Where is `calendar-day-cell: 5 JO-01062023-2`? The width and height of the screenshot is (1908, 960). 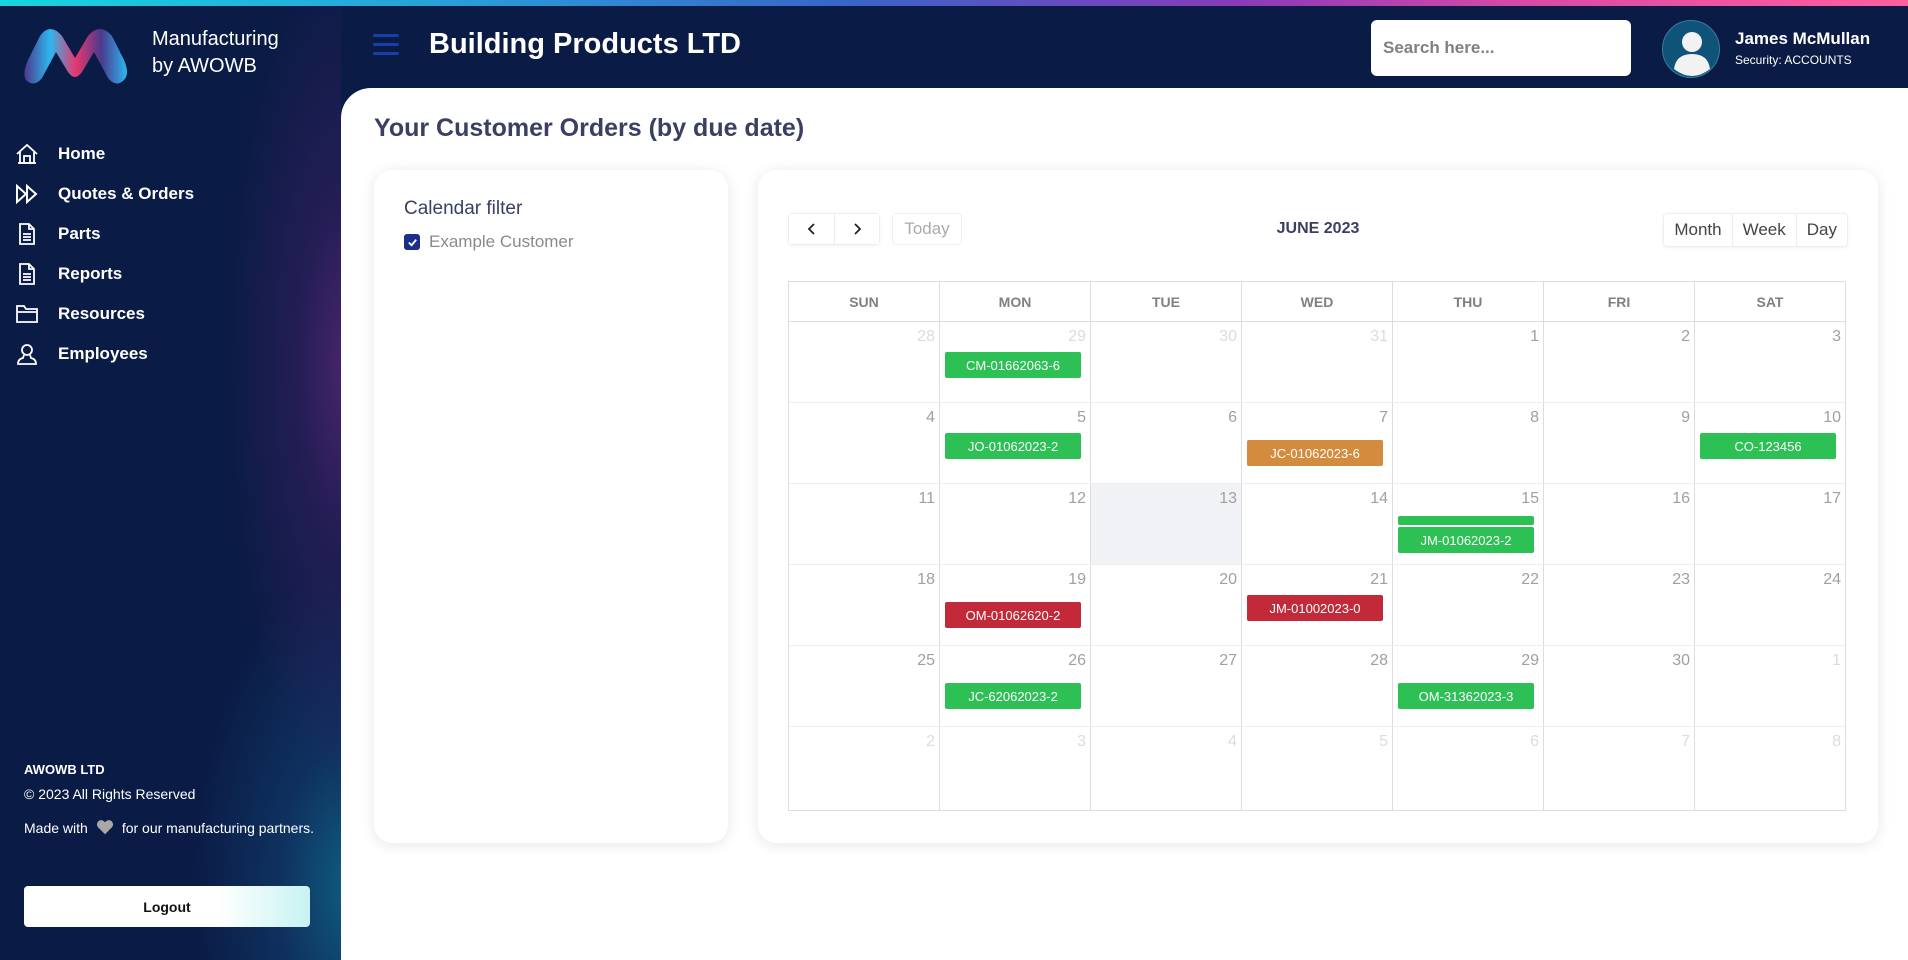 calendar-day-cell: 5 JO-01062023-2 is located at coordinates (1014, 443).